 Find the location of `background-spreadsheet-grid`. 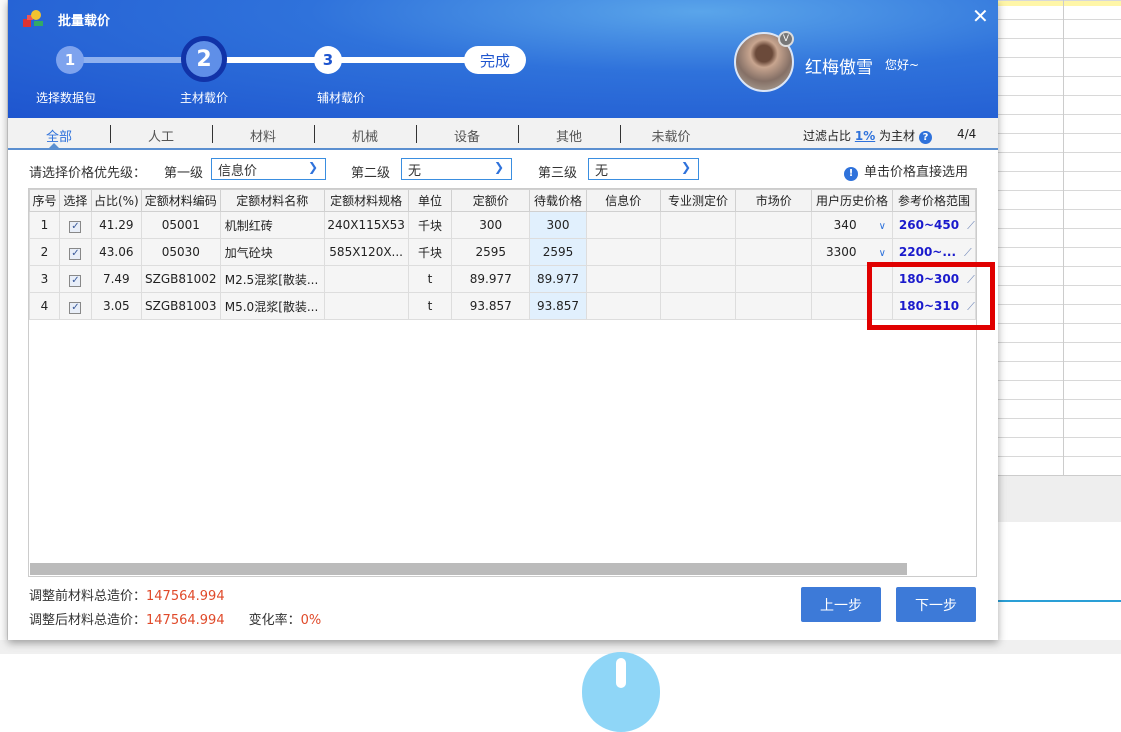

background-spreadsheet-grid is located at coordinates (1059, 237).